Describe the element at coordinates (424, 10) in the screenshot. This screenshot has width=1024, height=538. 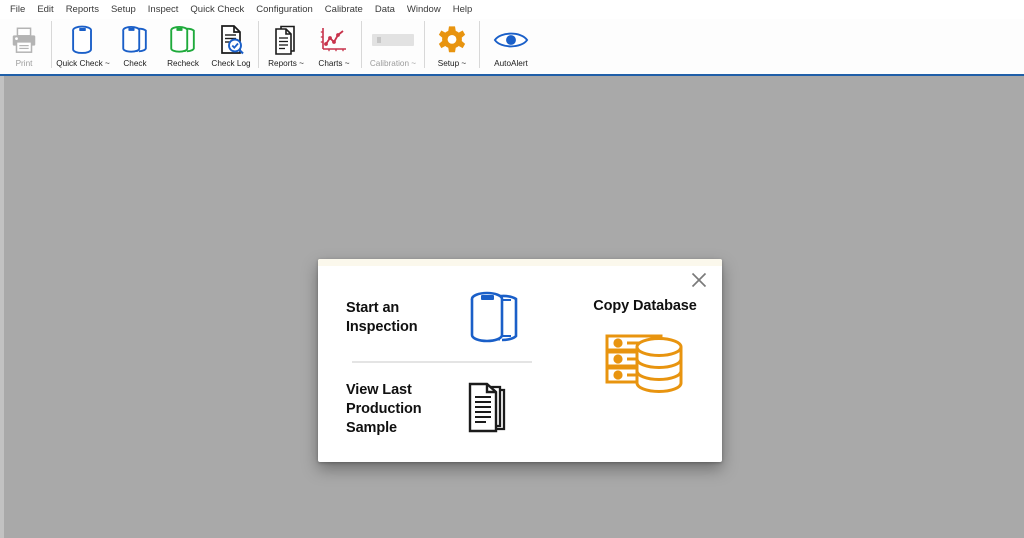
I see `menu-item-window: Window` at that location.